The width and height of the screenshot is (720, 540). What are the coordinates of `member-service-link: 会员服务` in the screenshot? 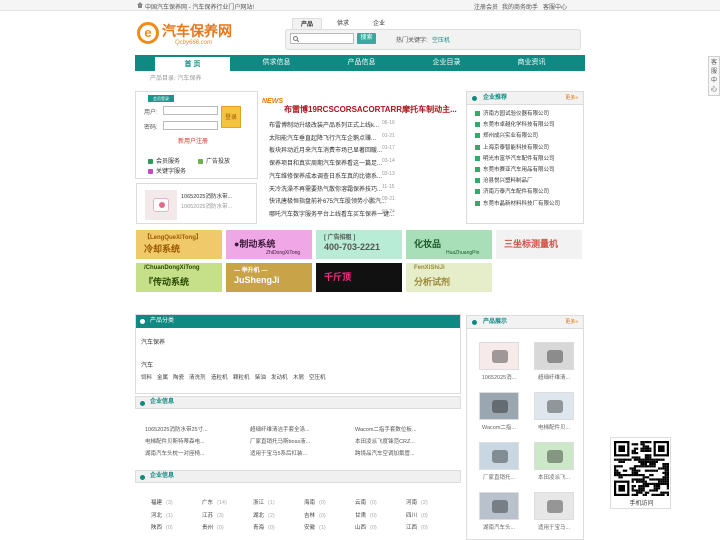 It's located at (164, 160).